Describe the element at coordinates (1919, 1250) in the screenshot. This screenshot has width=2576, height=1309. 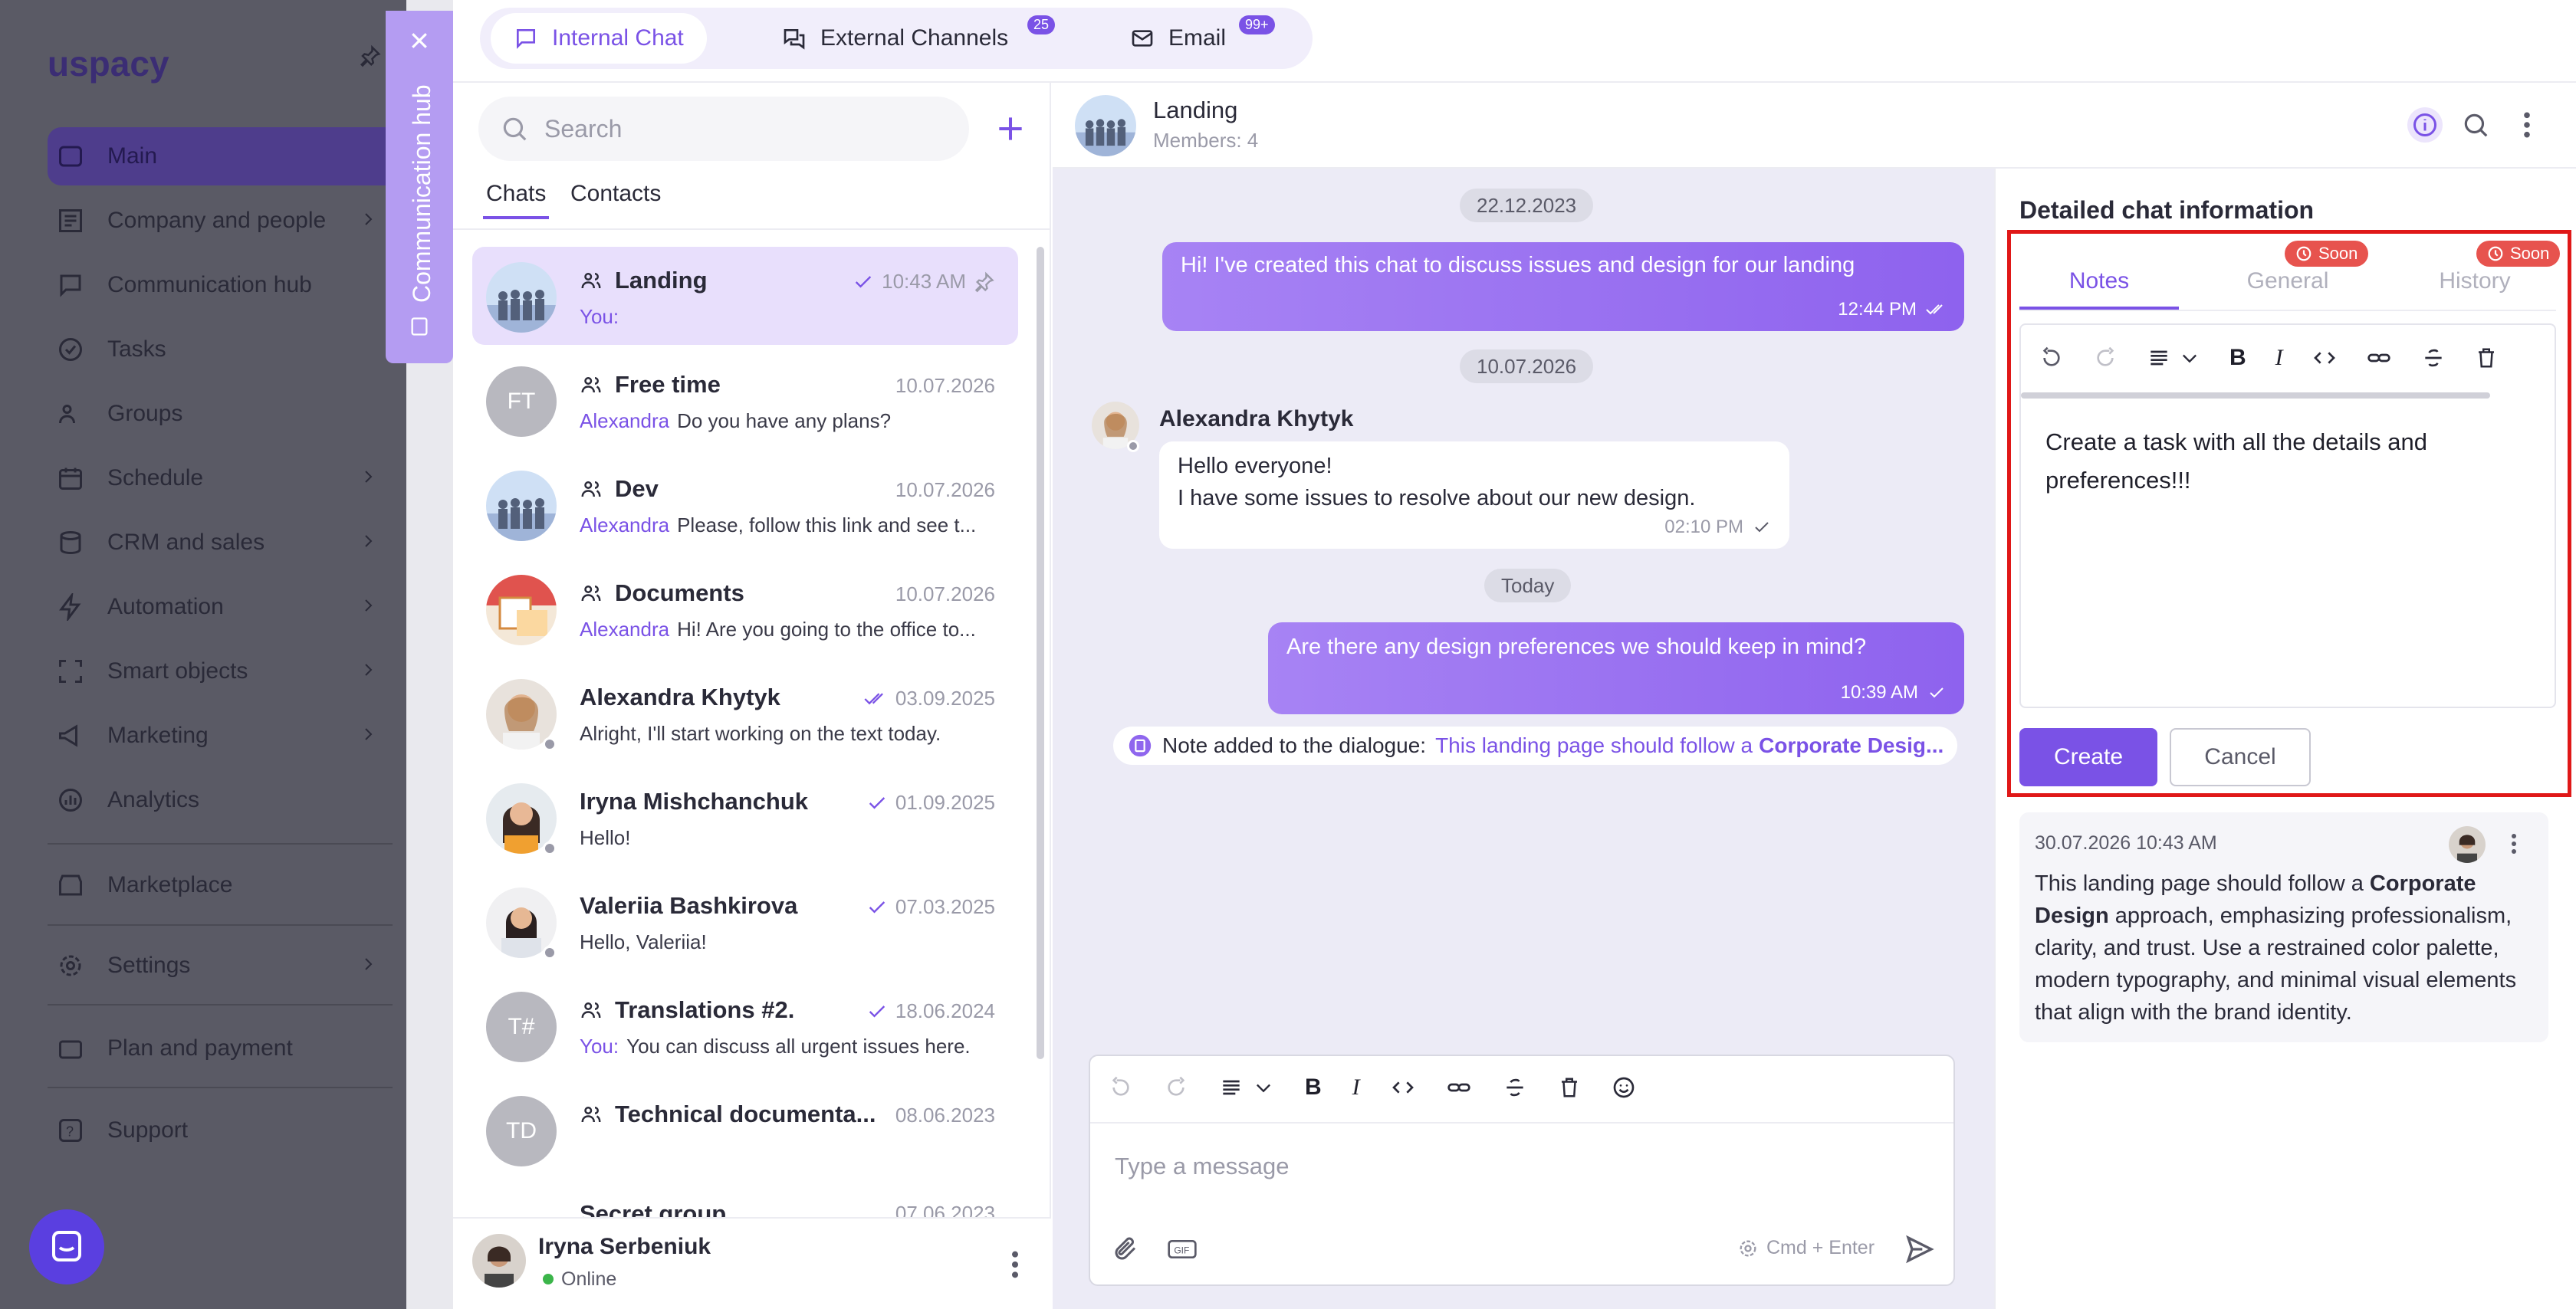
I see `send-icon` at that location.